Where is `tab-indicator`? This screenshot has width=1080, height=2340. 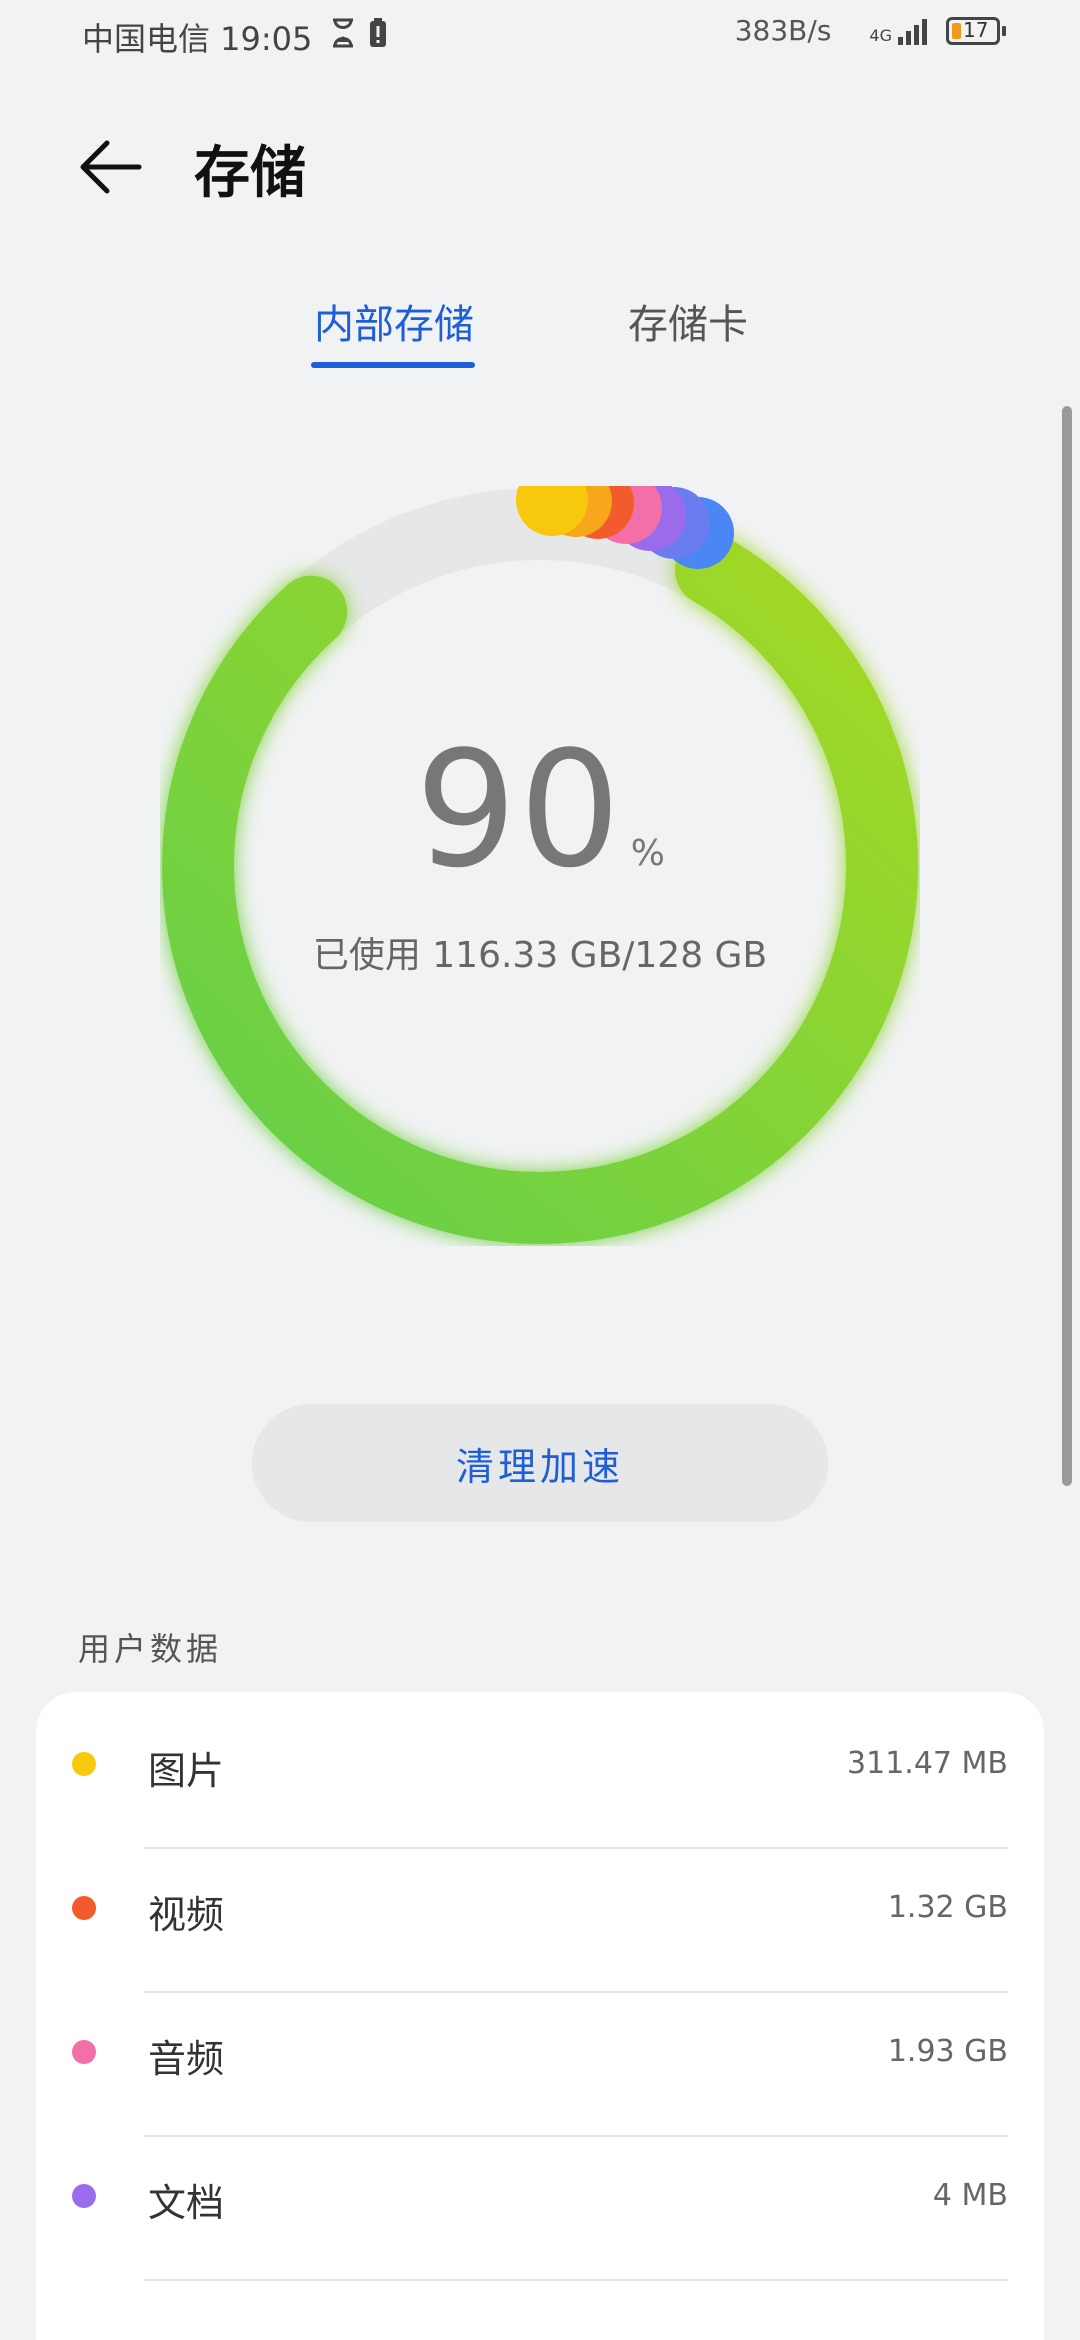
tab-indicator is located at coordinates (393, 365).